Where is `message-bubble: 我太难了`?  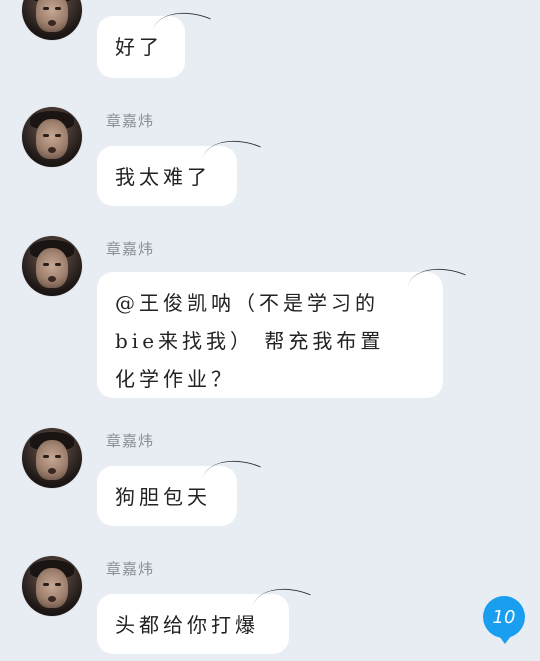
message-bubble: 我太难了 is located at coordinates (179, 166).